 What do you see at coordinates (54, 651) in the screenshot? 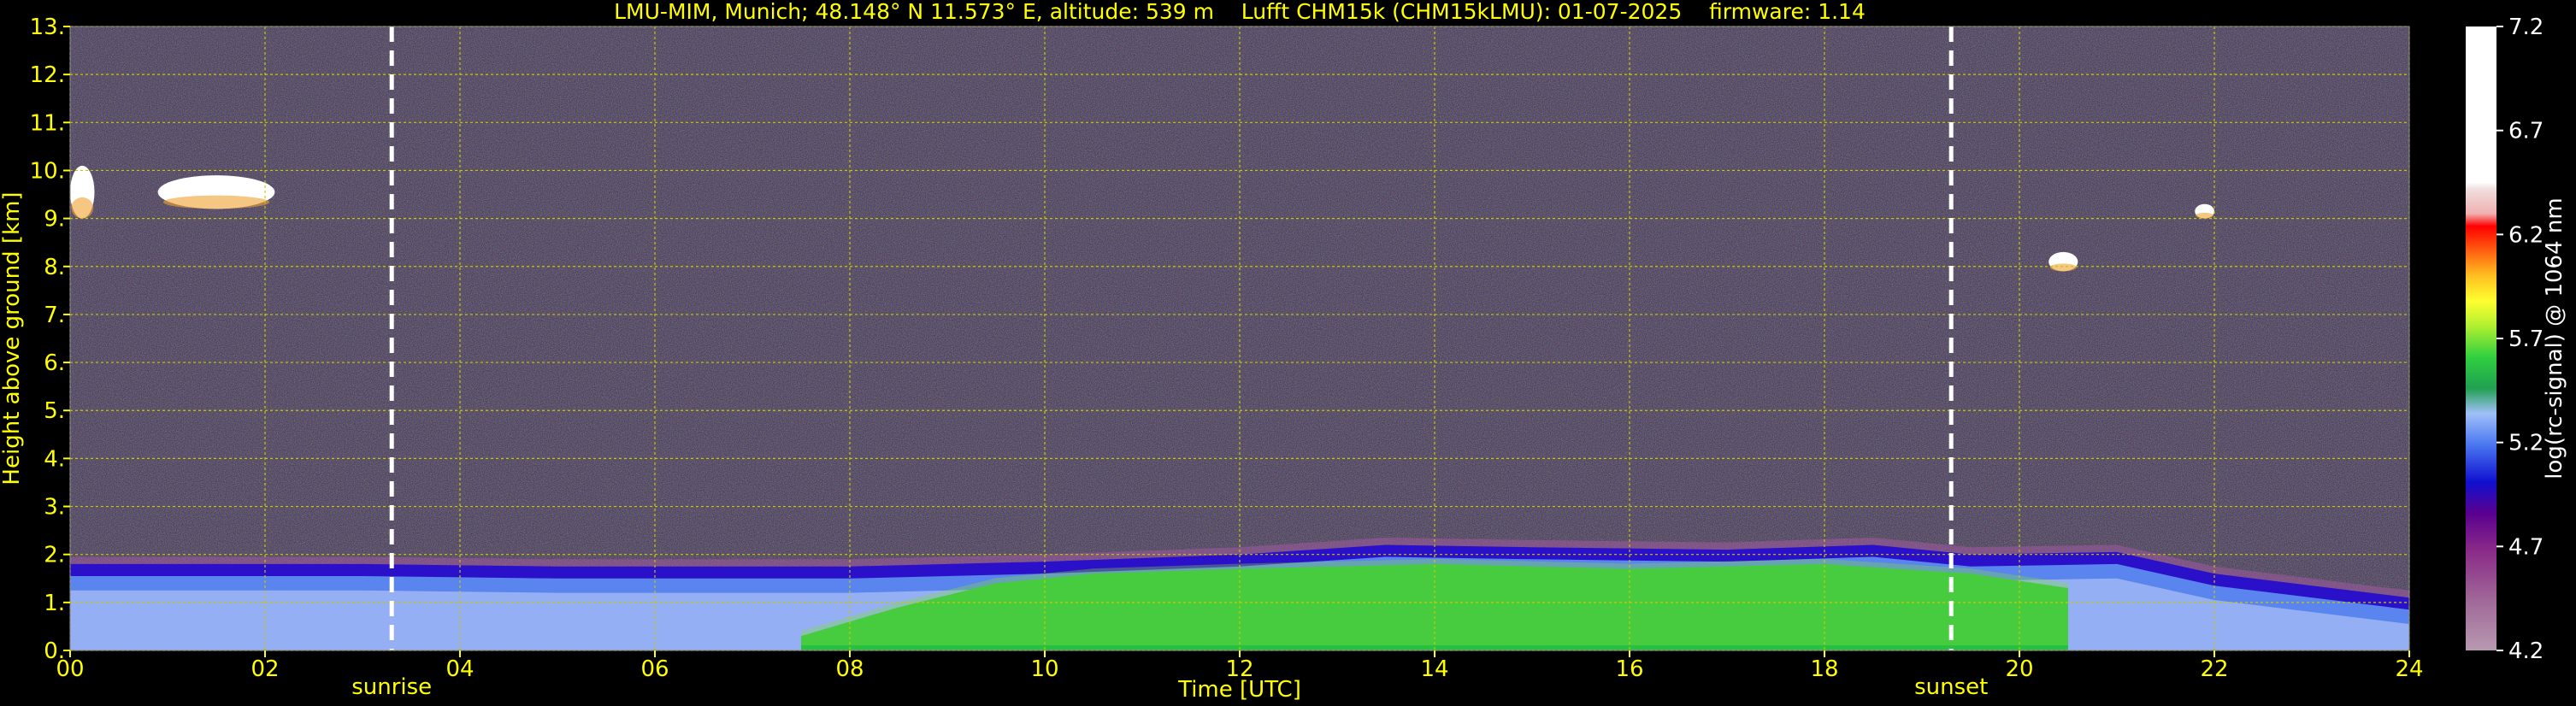
I see `y-tick-label: 0.` at bounding box center [54, 651].